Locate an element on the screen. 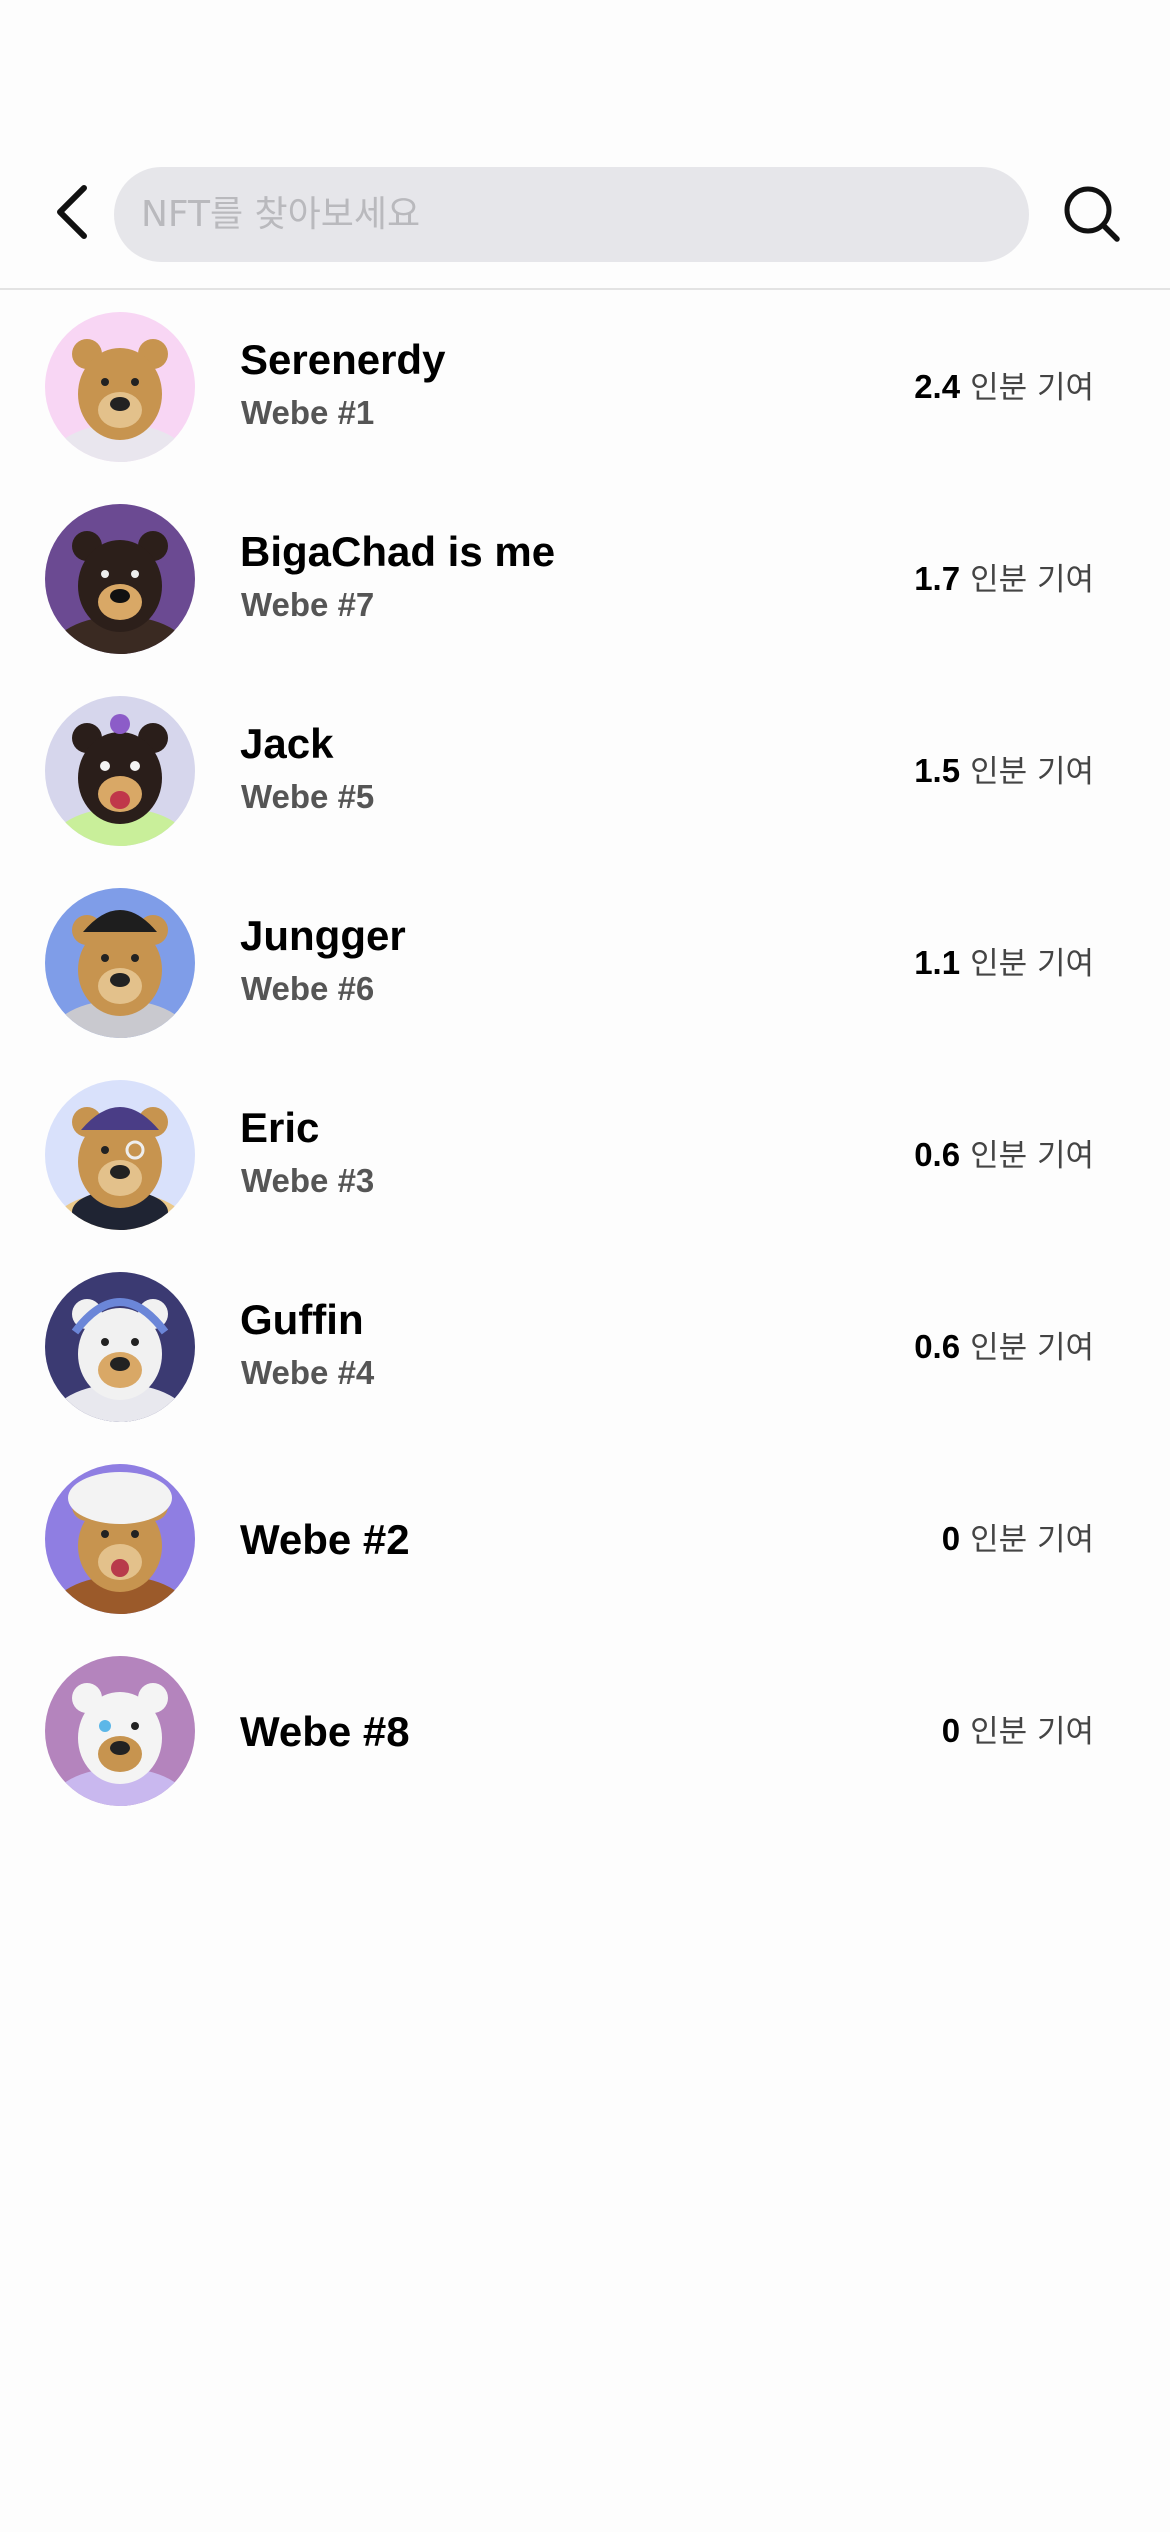 This screenshot has height=2532, width=1170. list-item: Jack Webe #5 1.5 인분 기여 is located at coordinates (585, 770).